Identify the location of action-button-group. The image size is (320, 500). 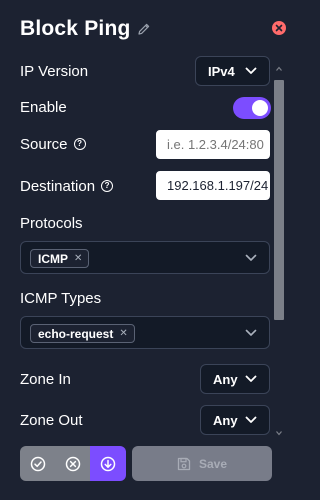
(73, 463).